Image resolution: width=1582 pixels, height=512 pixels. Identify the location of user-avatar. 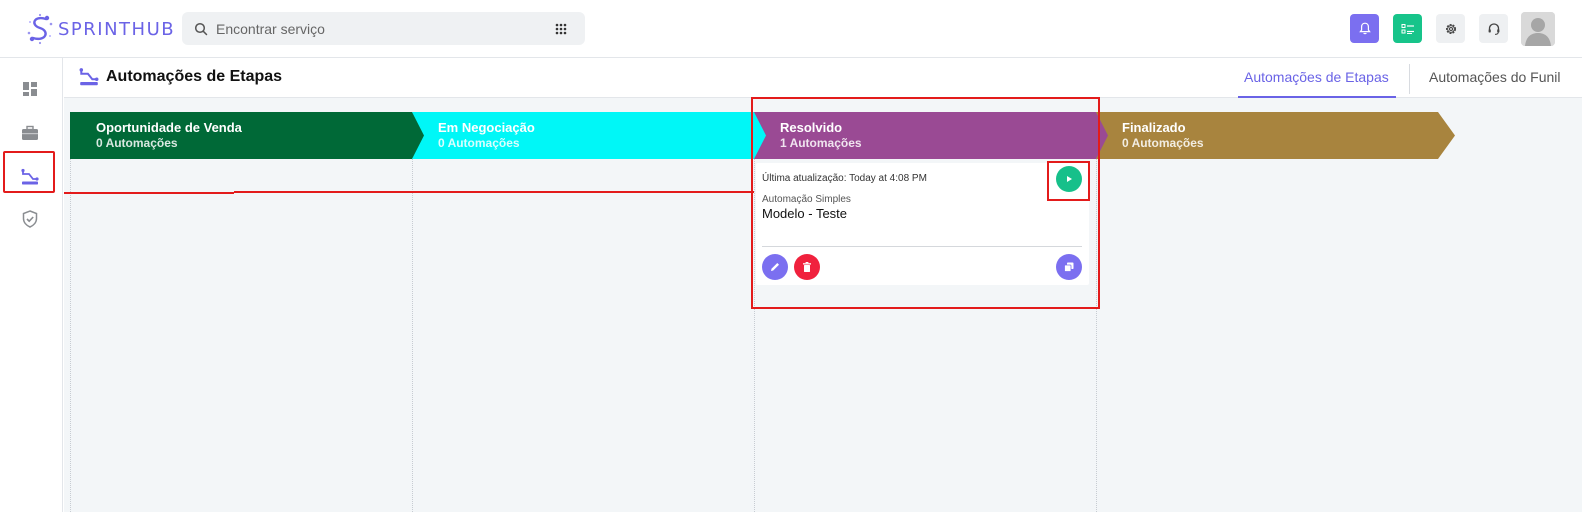
(1538, 29).